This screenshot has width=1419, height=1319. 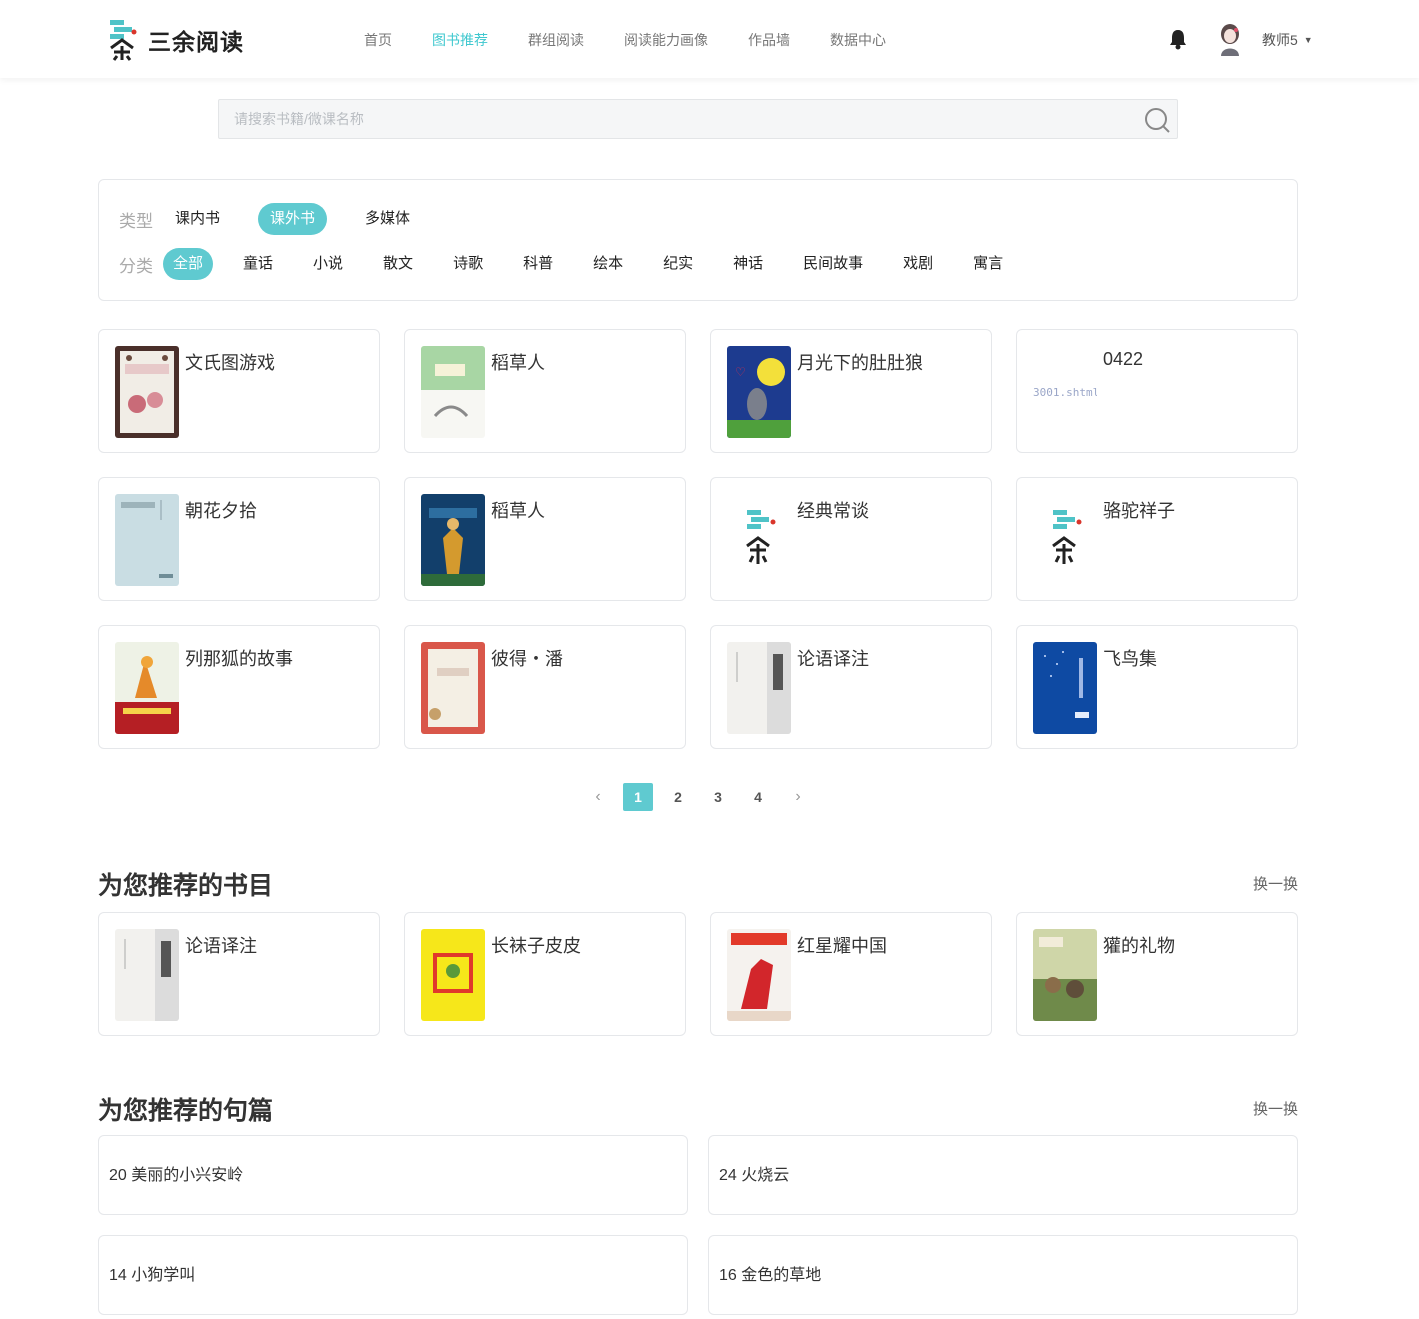 I want to click on category-novel: 小说, so click(x=328, y=264).